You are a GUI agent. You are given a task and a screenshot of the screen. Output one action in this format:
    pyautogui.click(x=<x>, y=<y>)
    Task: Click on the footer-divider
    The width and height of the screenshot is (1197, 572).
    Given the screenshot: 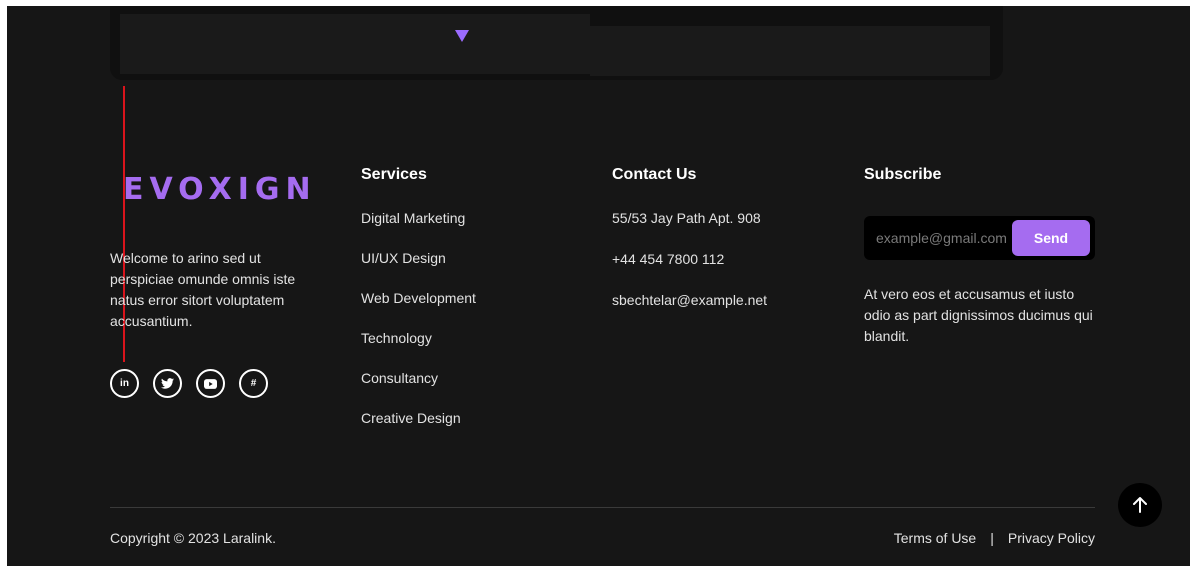 What is the action you would take?
    pyautogui.click(x=602, y=507)
    